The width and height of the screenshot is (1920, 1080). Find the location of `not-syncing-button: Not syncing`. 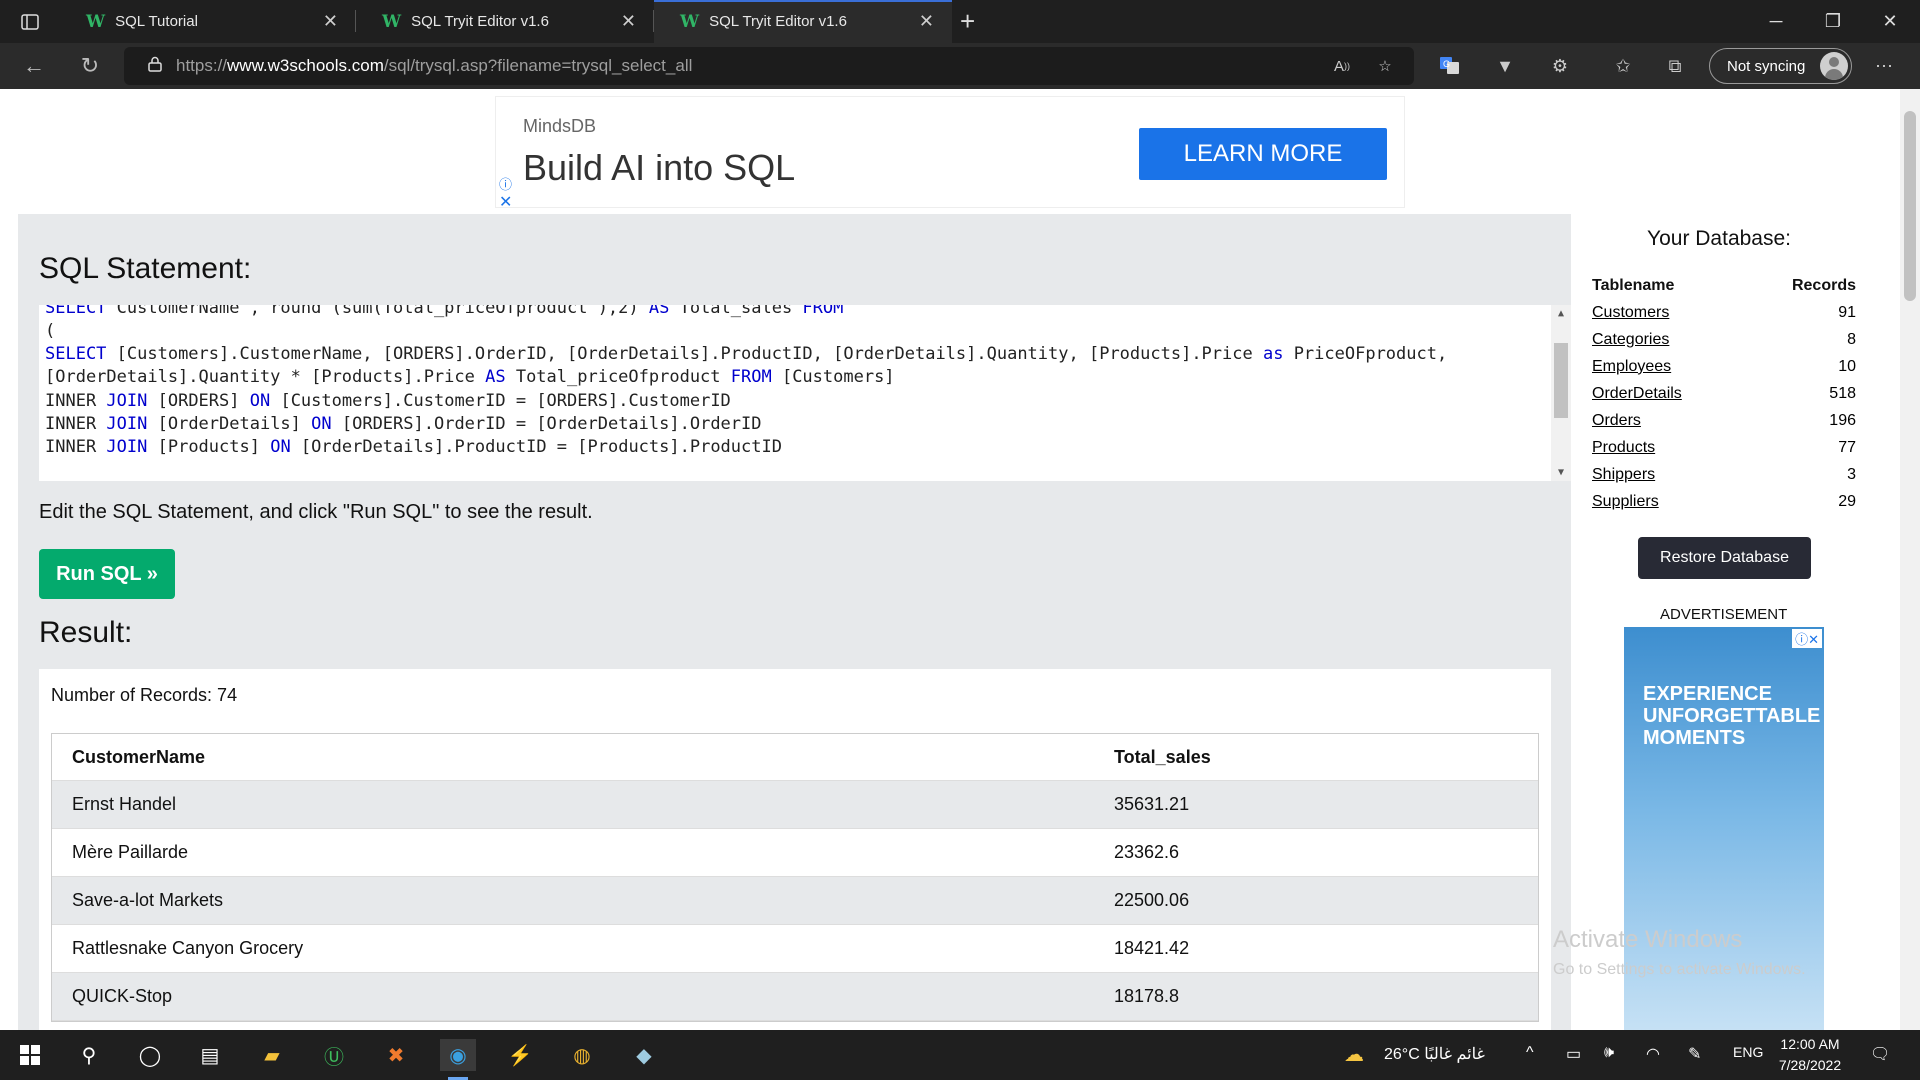

not-syncing-button: Not syncing is located at coordinates (1780, 66).